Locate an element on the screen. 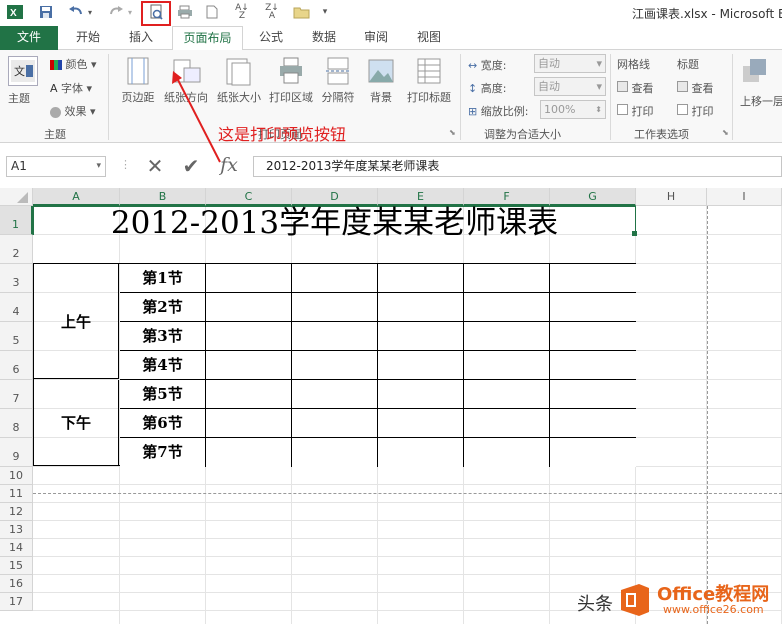 This screenshot has width=782, height=624. fill-handle is located at coordinates (634, 233).